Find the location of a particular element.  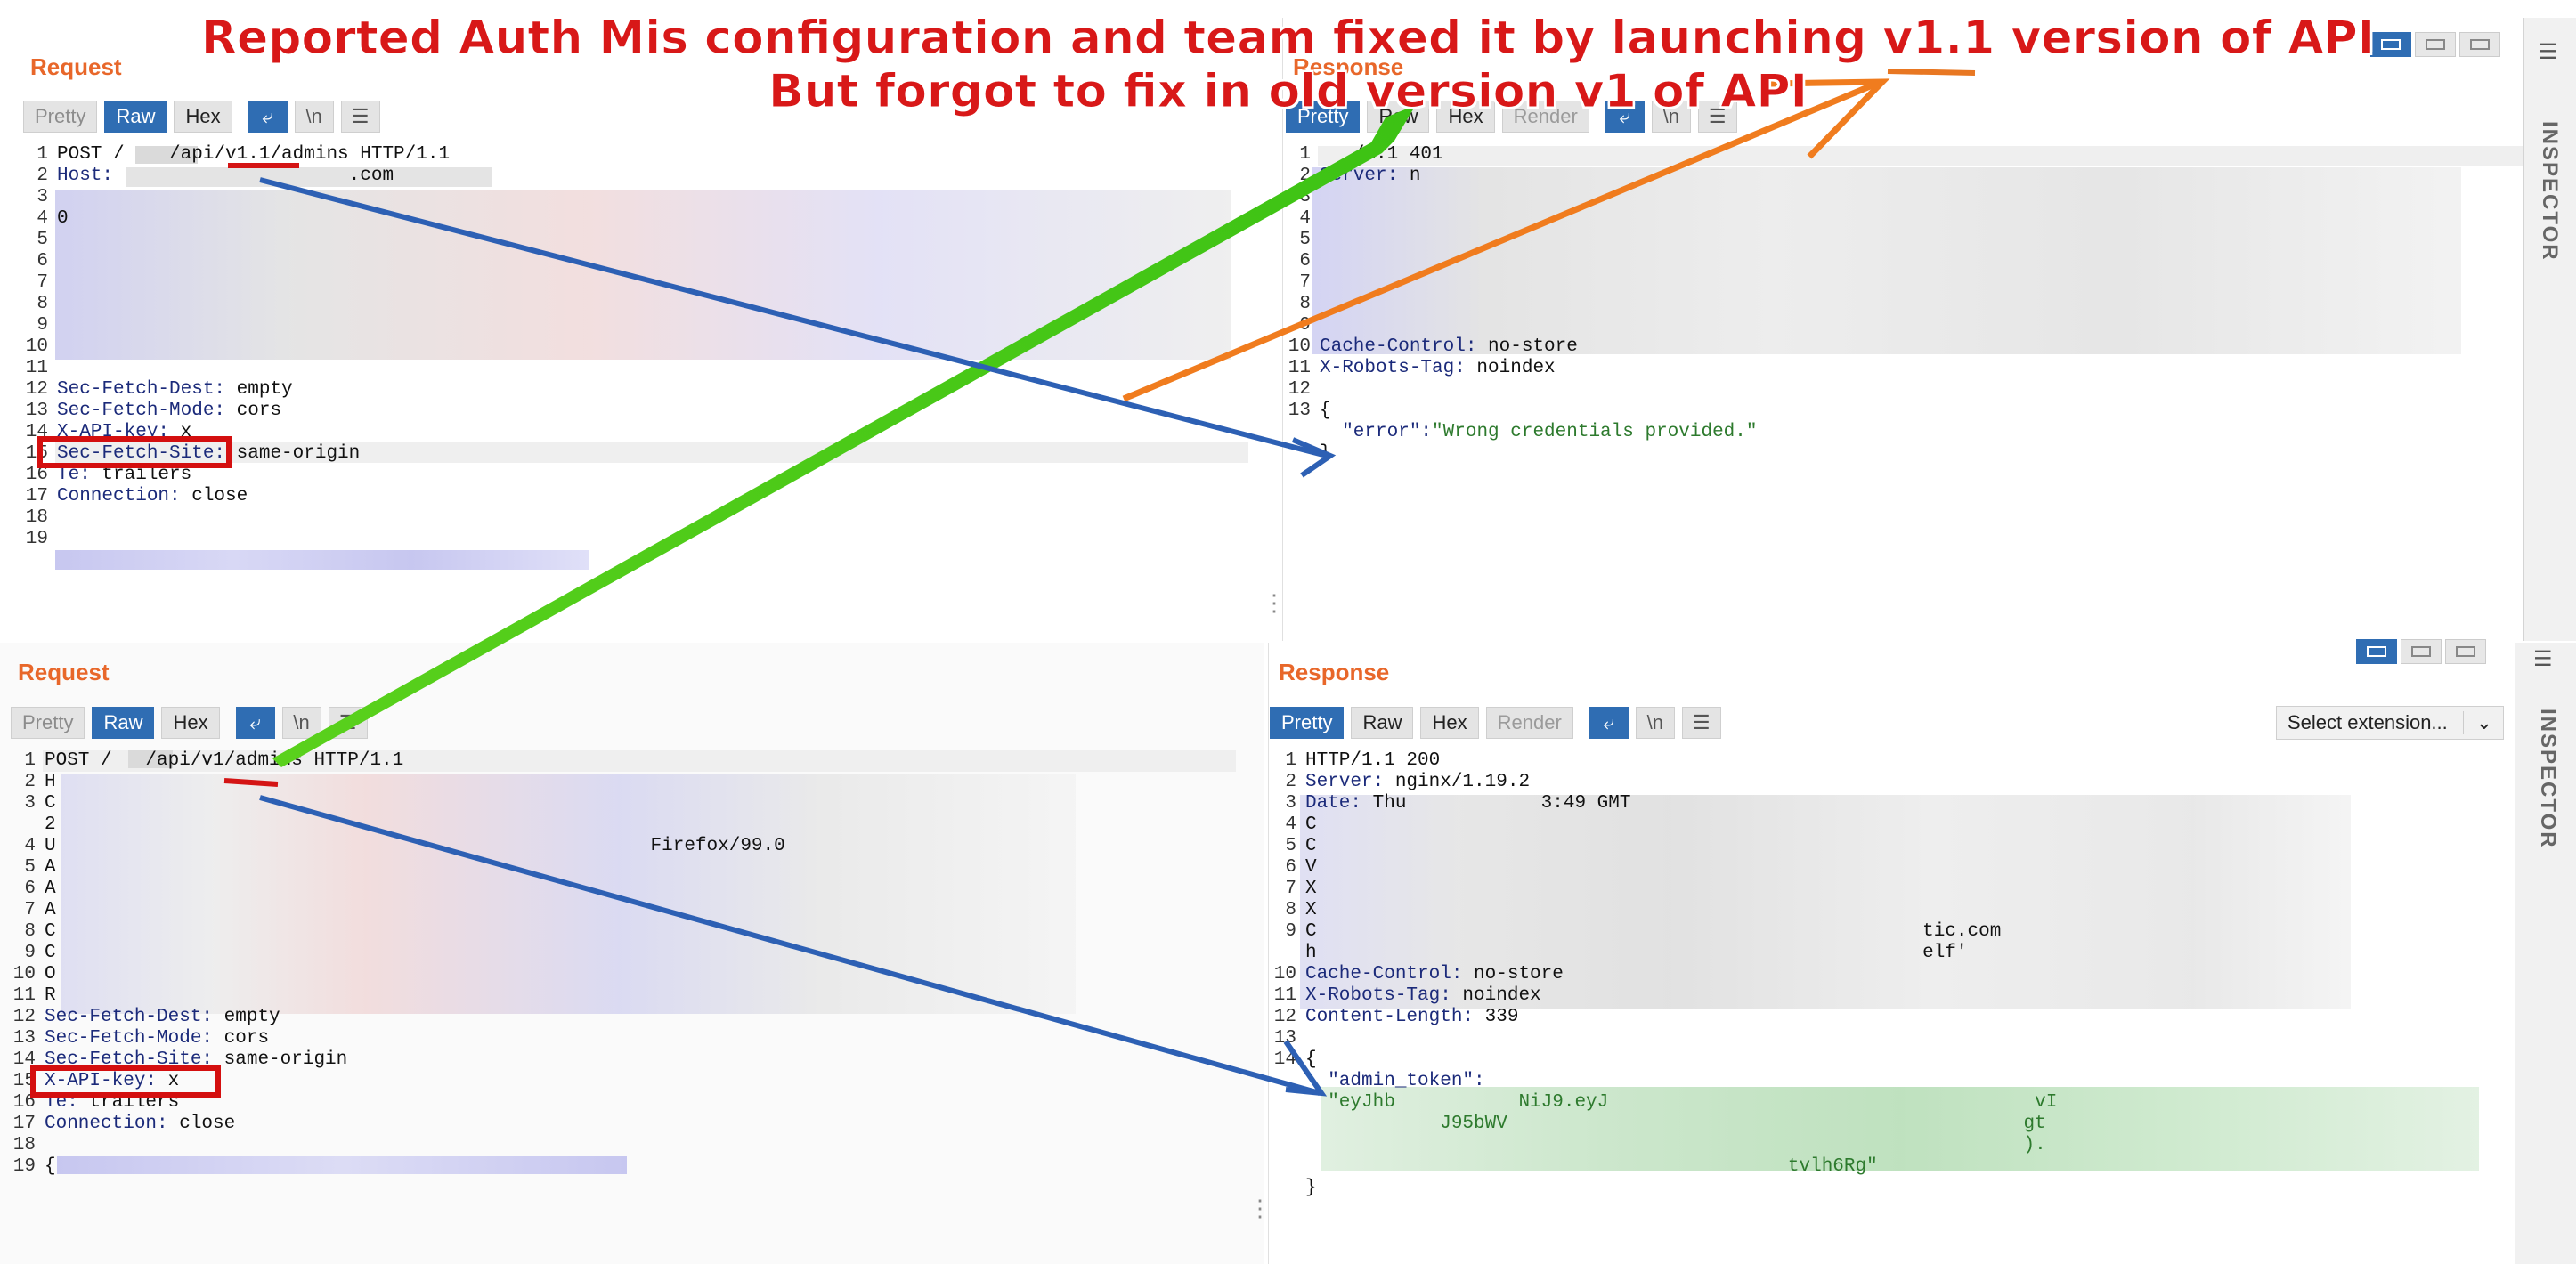

header-value: empty is located at coordinates (246, 1017).